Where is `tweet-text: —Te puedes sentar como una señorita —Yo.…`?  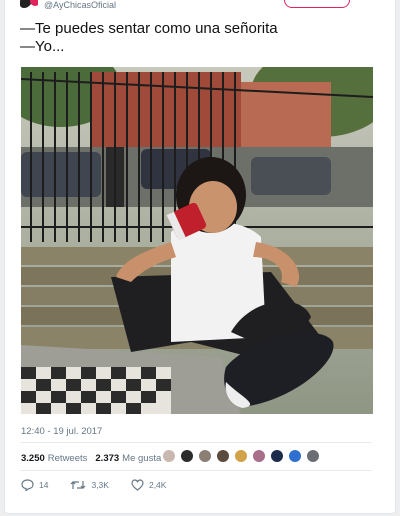 tweet-text: —Te puedes sentar como una señorita —Yo.… is located at coordinates (200, 38).